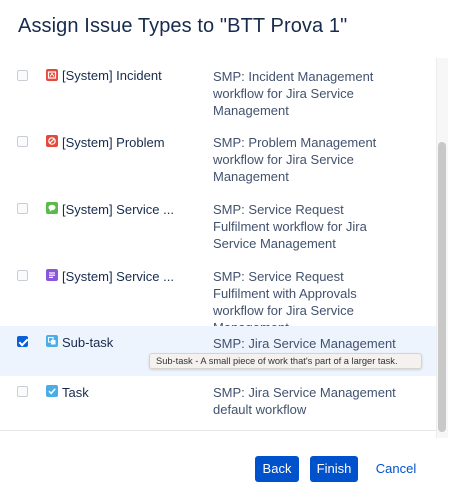  I want to click on checkbox-service-request-approvals, so click(22, 275).